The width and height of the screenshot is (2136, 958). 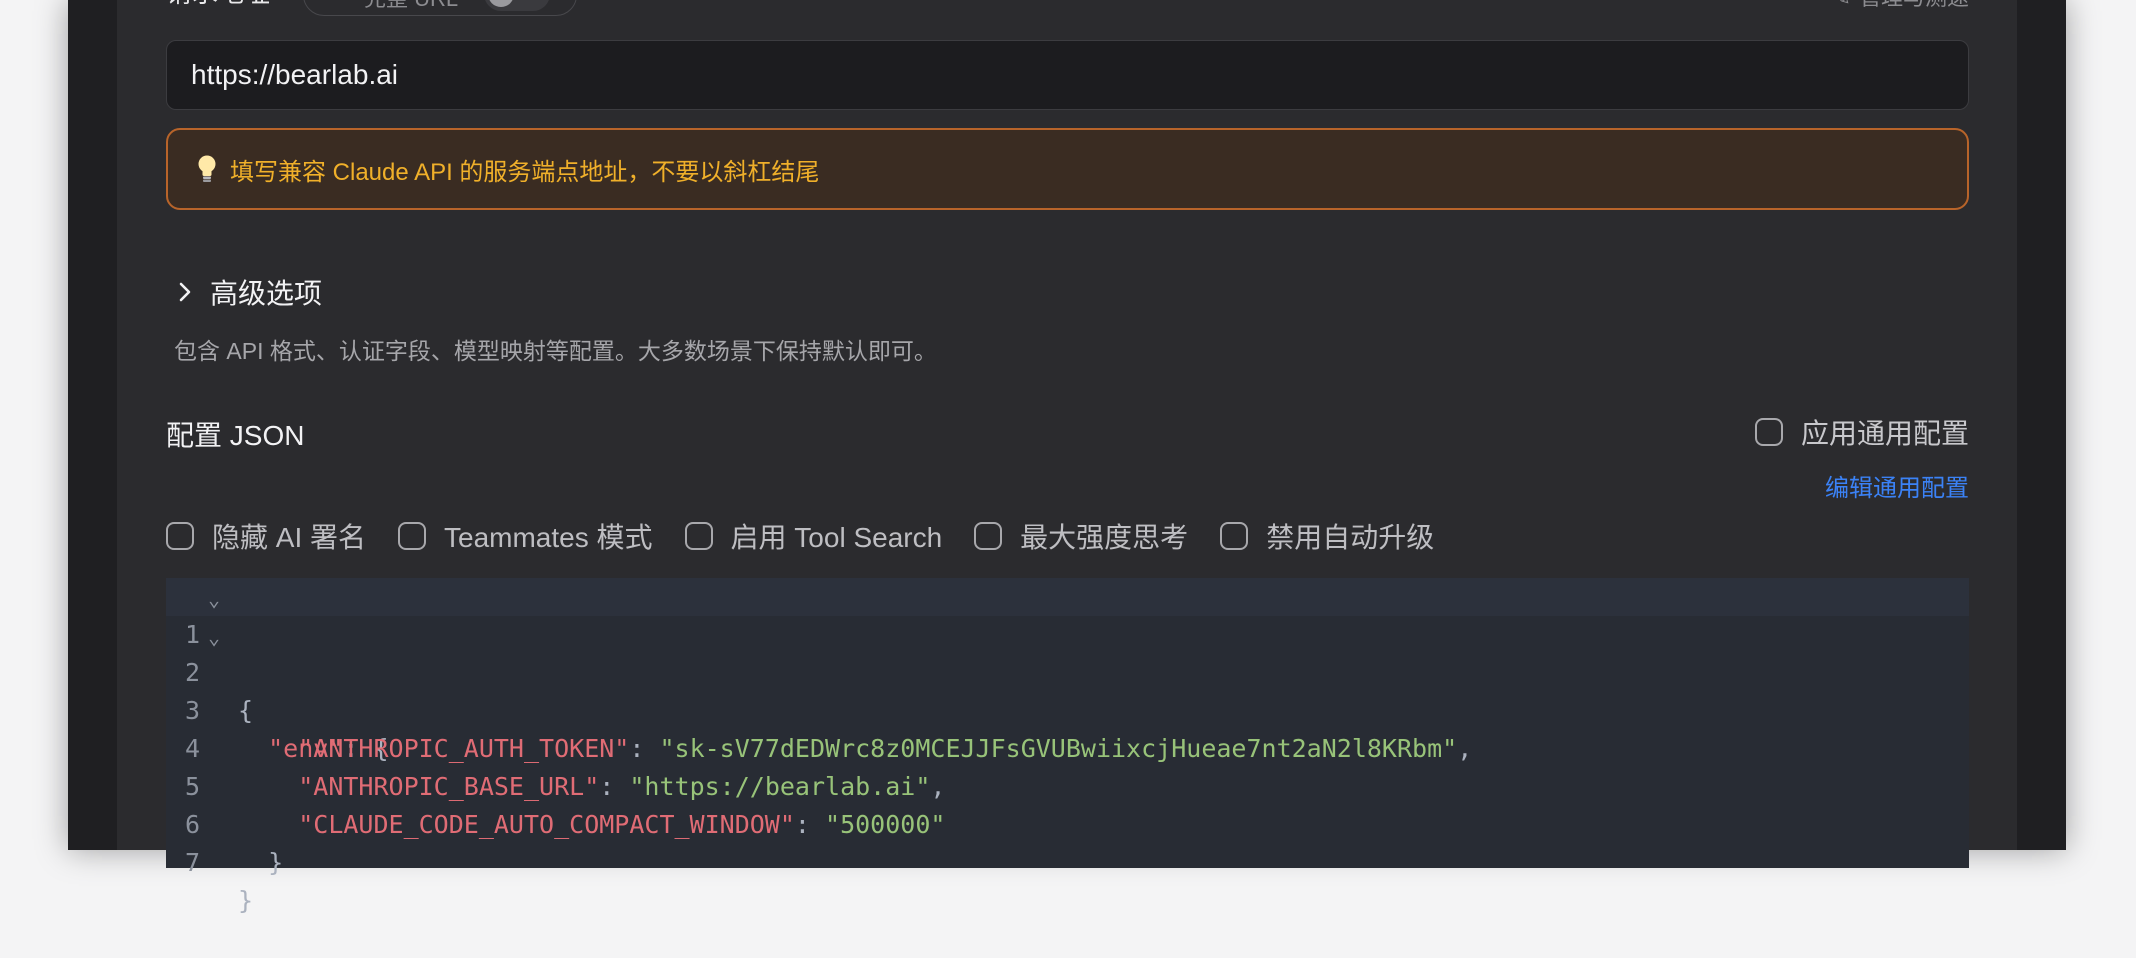 I want to click on option-disable-auto-upgrade: 禁用自动升级, so click(x=1327, y=536).